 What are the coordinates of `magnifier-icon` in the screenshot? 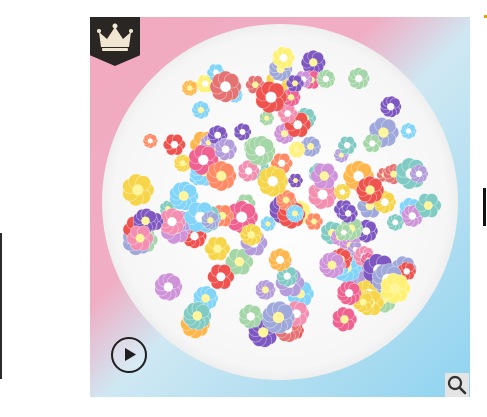 It's located at (457, 385).